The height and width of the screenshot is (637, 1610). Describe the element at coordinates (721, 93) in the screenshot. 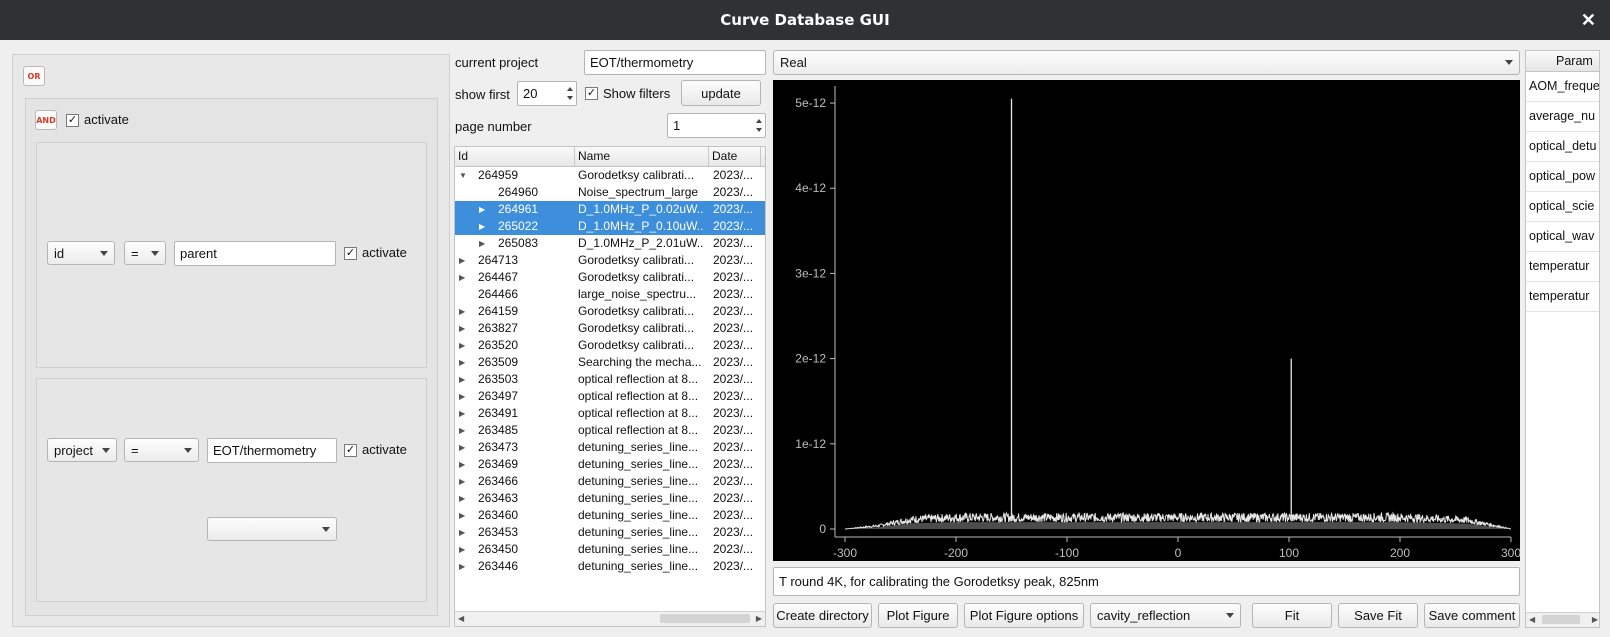

I see `update-button: update` at that location.